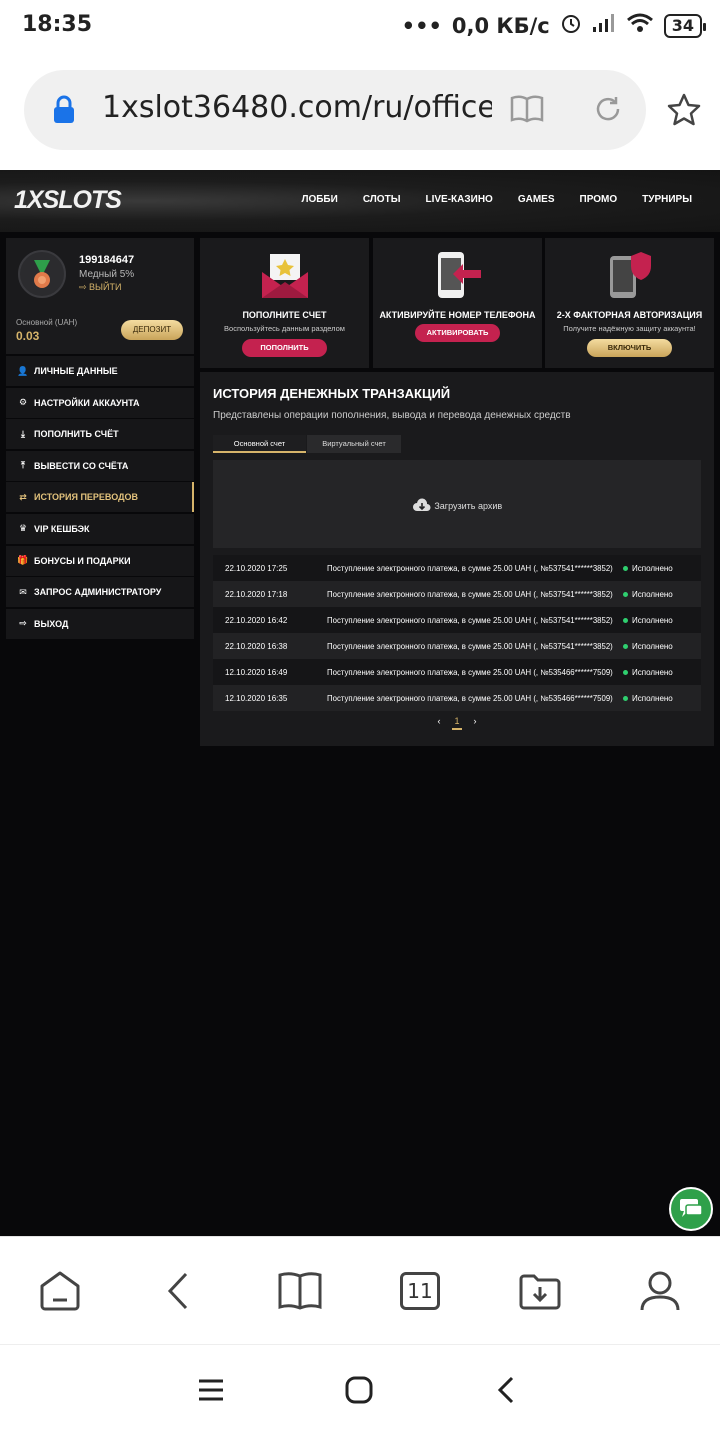  What do you see at coordinates (691, 1209) in the screenshot?
I see `chat-button` at bounding box center [691, 1209].